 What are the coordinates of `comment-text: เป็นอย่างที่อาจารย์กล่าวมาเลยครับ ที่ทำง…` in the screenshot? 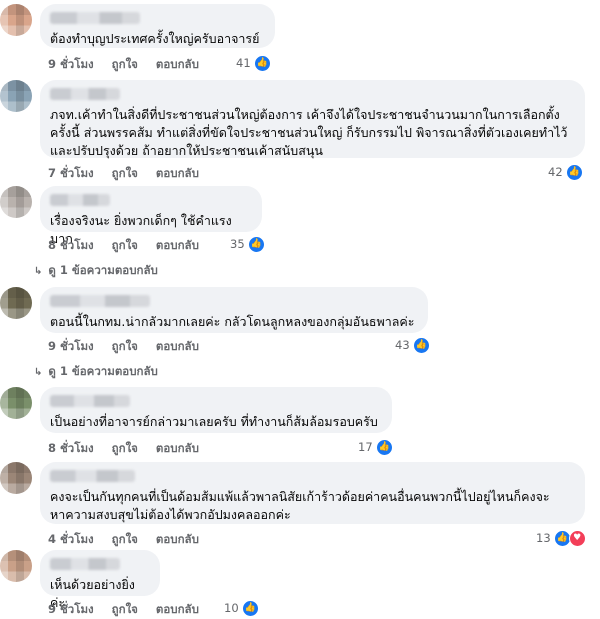 It's located at (214, 421).